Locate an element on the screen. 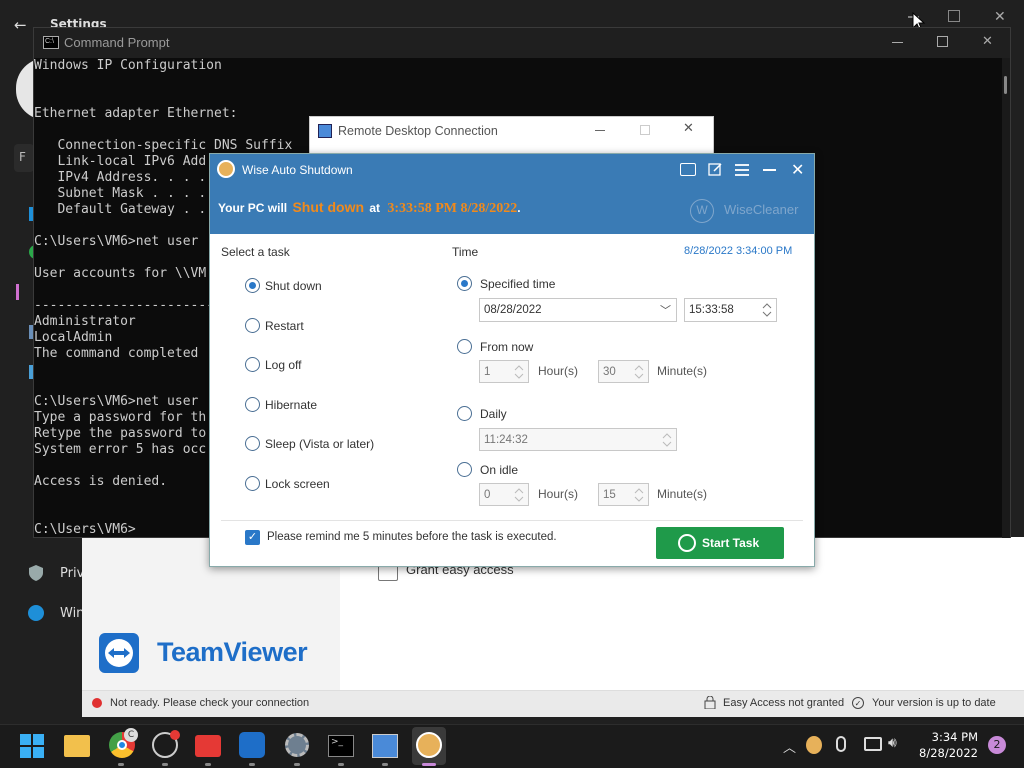 This screenshot has height=768, width=1024. radio-shut-down is located at coordinates (252, 285).